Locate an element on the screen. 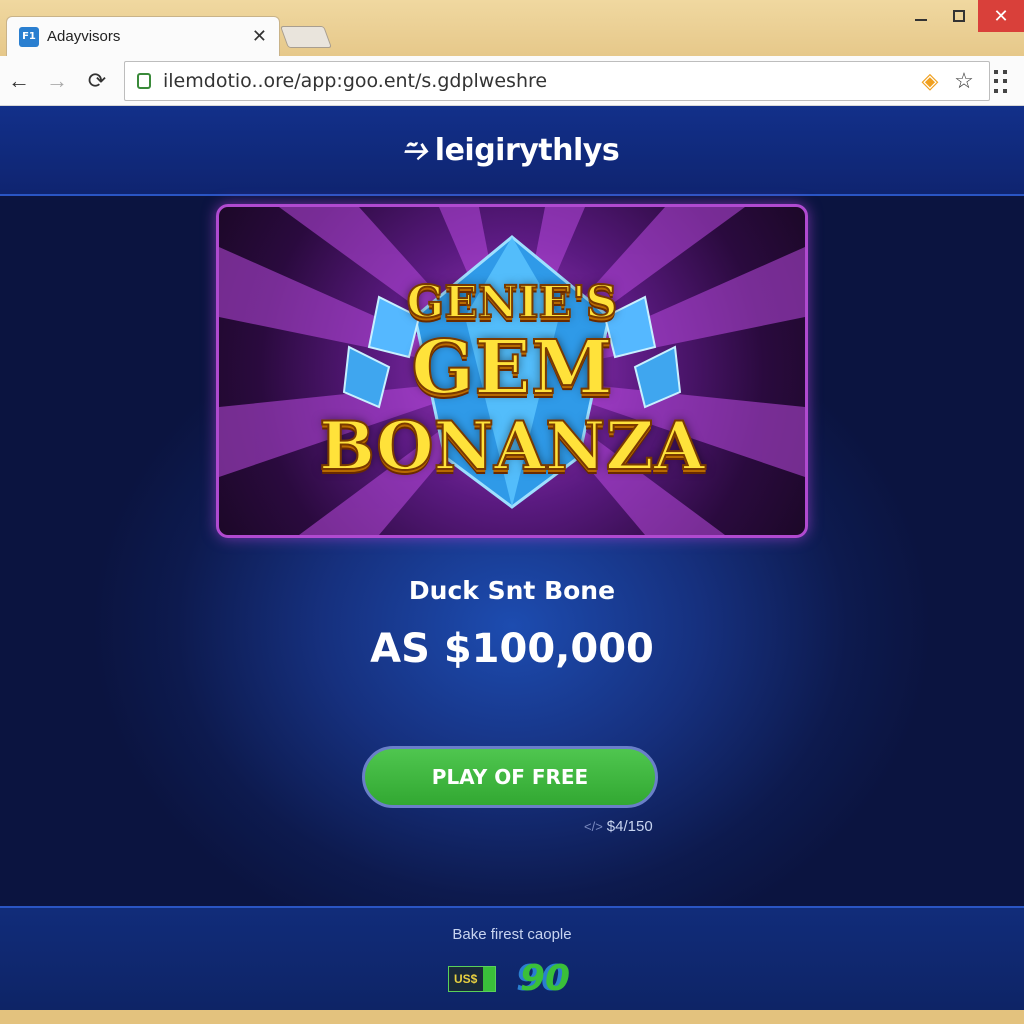  banner-title-line1: GENIE'S is located at coordinates (512, 302).